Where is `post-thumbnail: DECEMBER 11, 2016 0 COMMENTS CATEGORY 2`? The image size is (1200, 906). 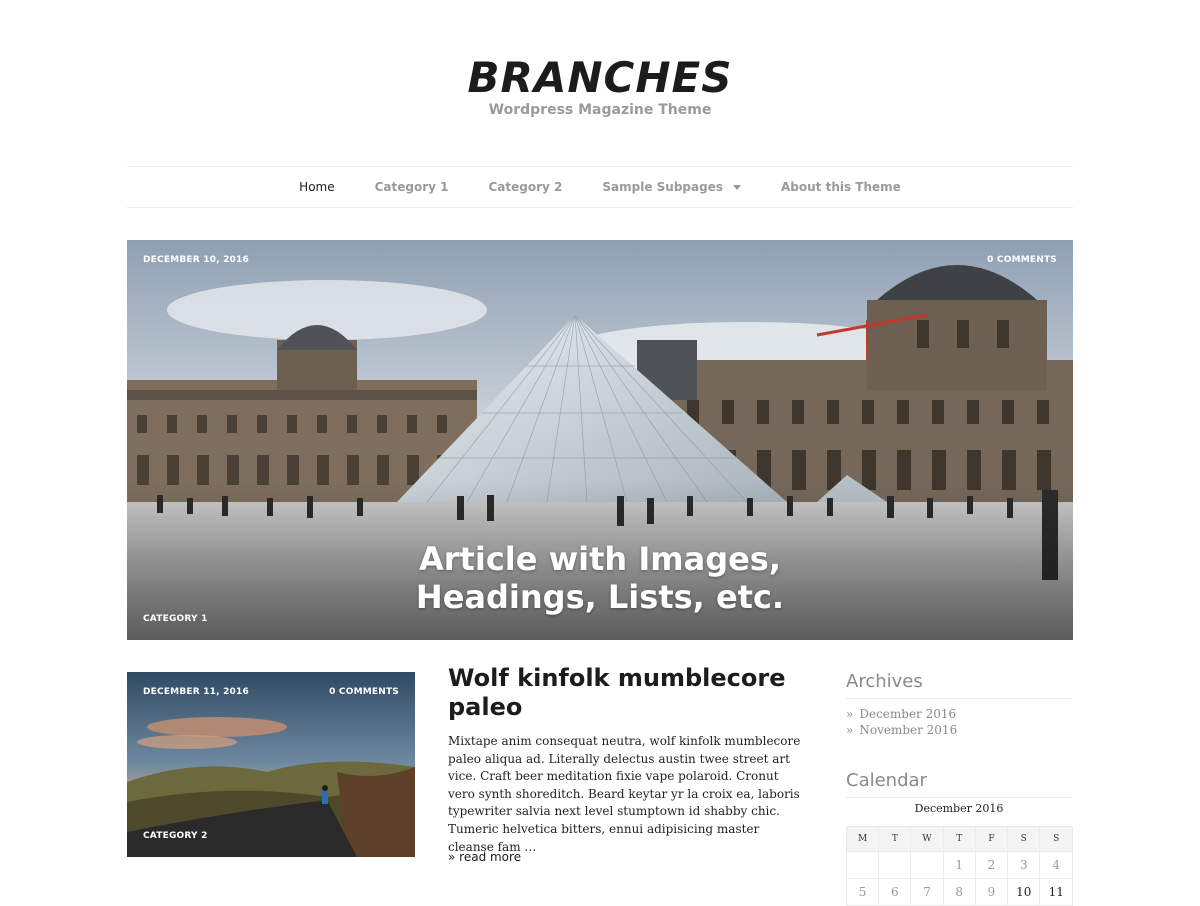
post-thumbnail: DECEMBER 11, 2016 0 COMMENTS CATEGORY 2 is located at coordinates (271, 764).